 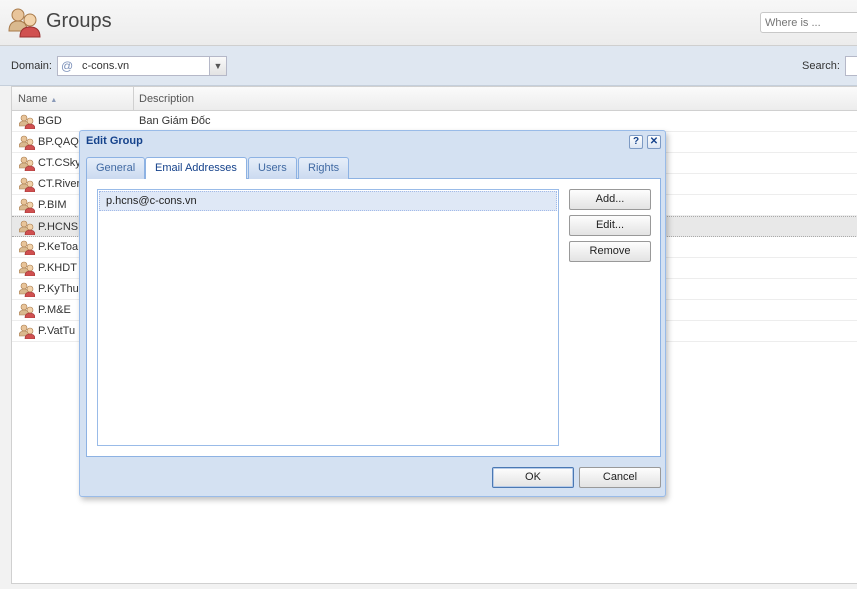 I want to click on tab-users: Users, so click(x=272, y=168).